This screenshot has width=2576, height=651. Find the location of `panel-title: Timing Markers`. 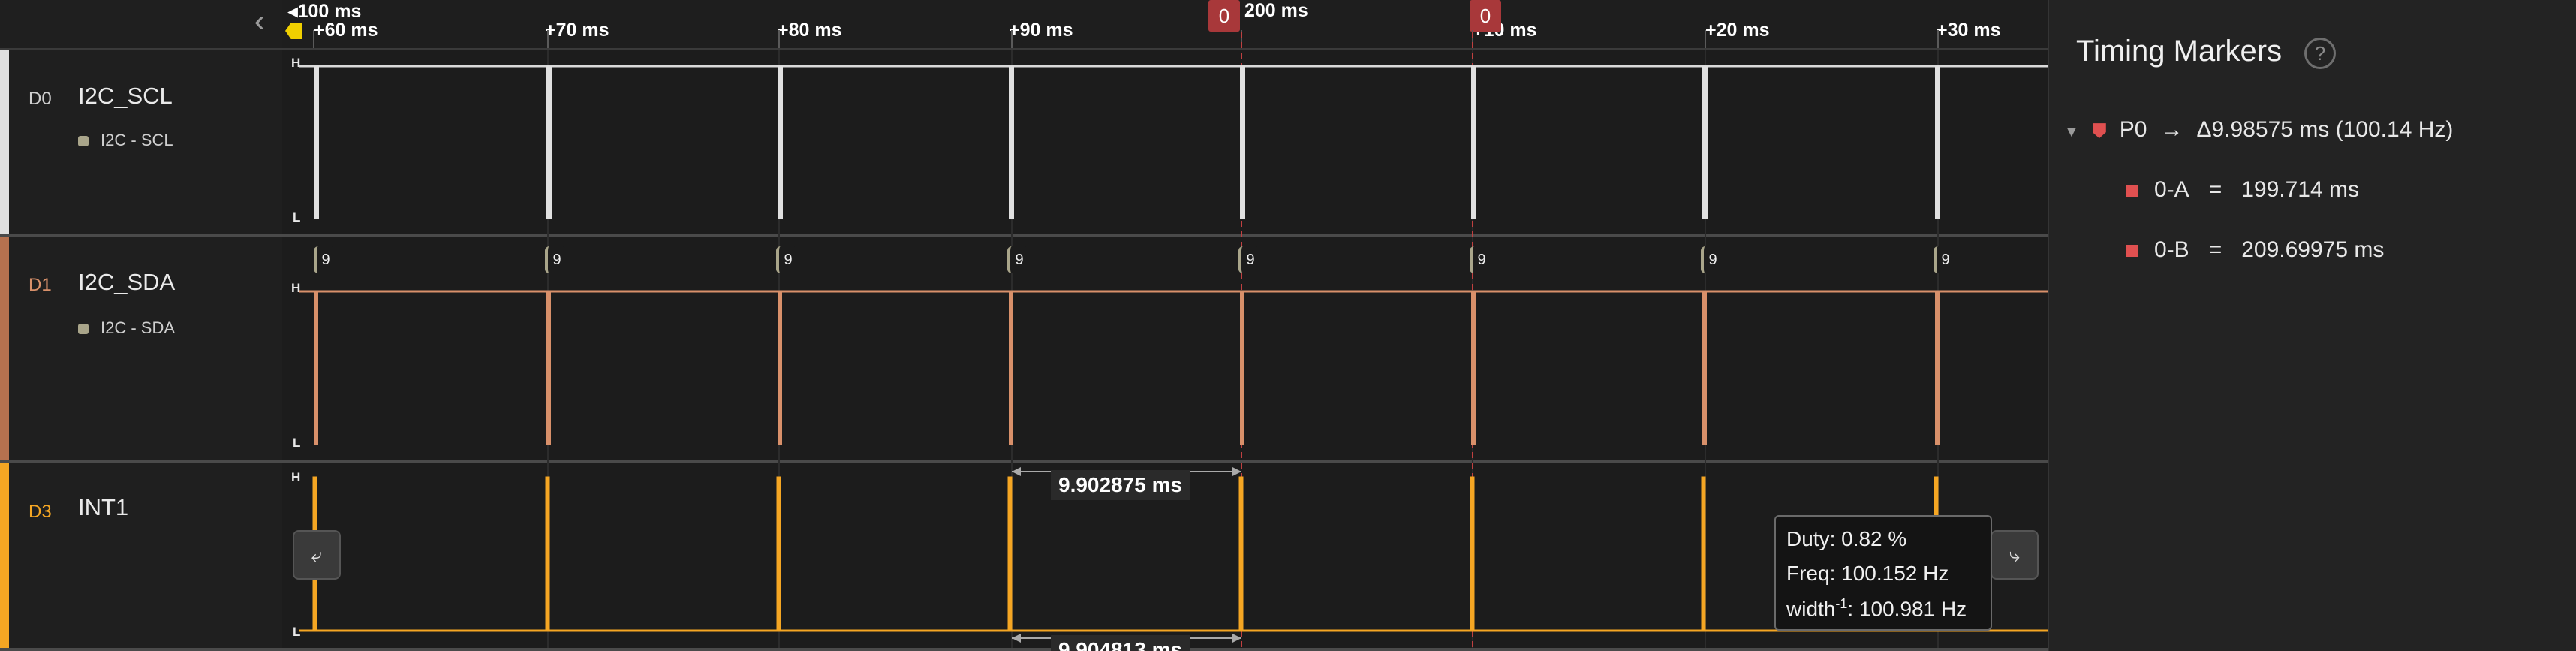

panel-title: Timing Markers is located at coordinates (2179, 51).